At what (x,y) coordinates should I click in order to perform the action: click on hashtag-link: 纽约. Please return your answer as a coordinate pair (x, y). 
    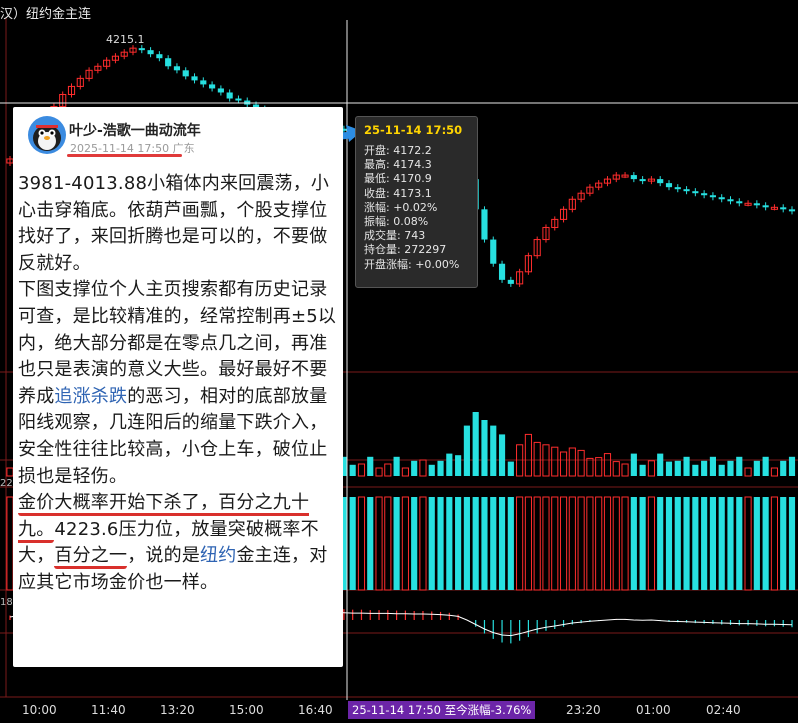
    Looking at the image, I should click on (218, 555).